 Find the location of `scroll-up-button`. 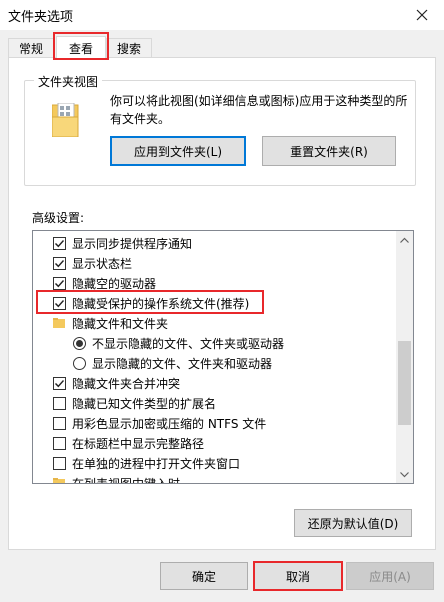

scroll-up-button is located at coordinates (404, 239).